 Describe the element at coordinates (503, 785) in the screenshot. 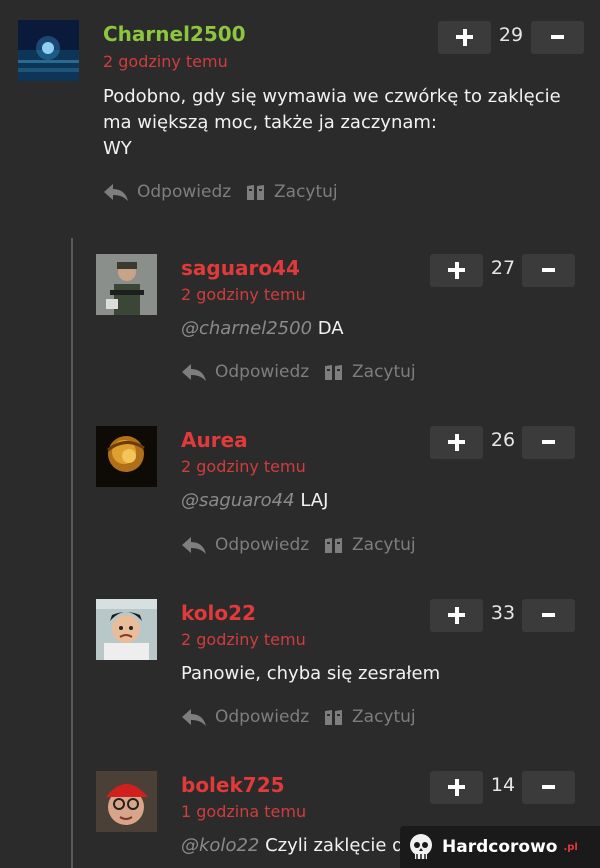

I see `score: 14` at that location.